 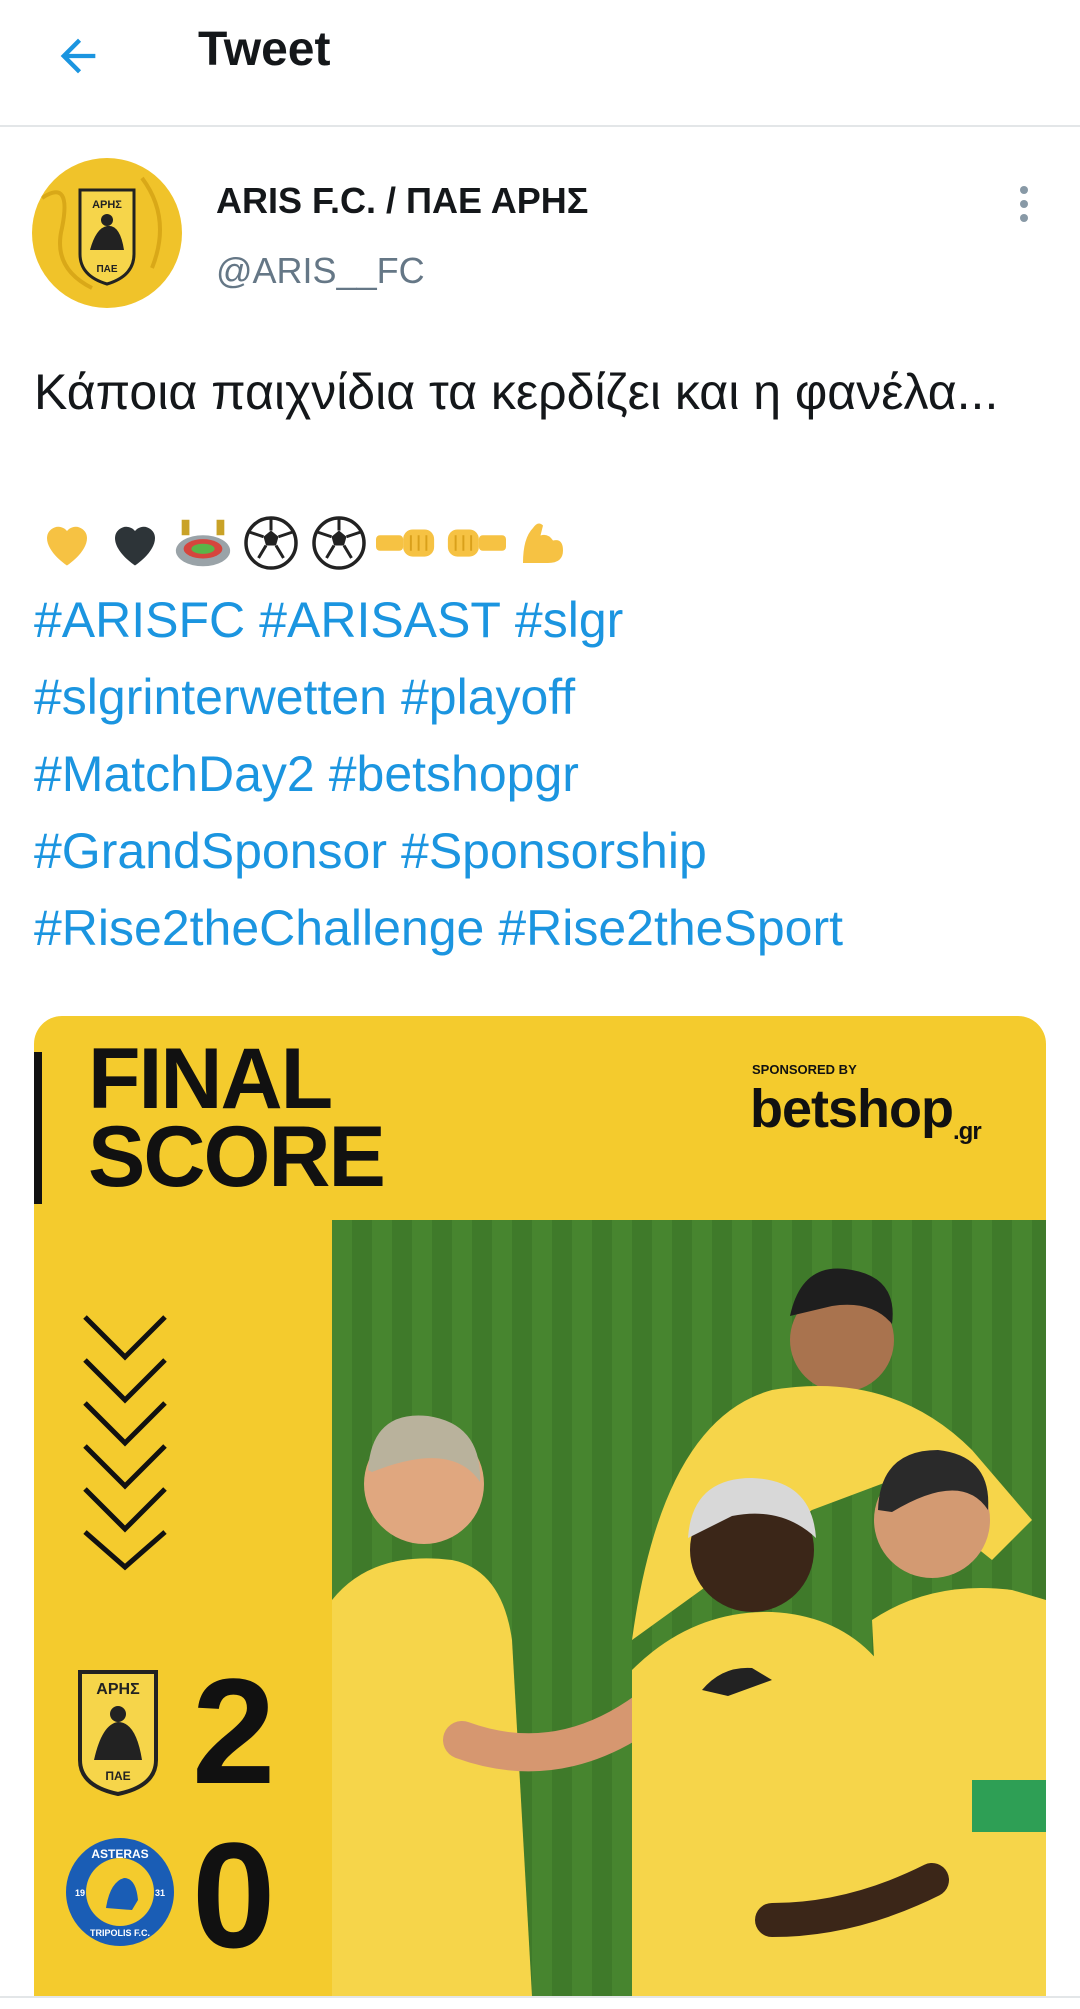 I want to click on sponsor-name: betshop, so click(x=852, y=1109).